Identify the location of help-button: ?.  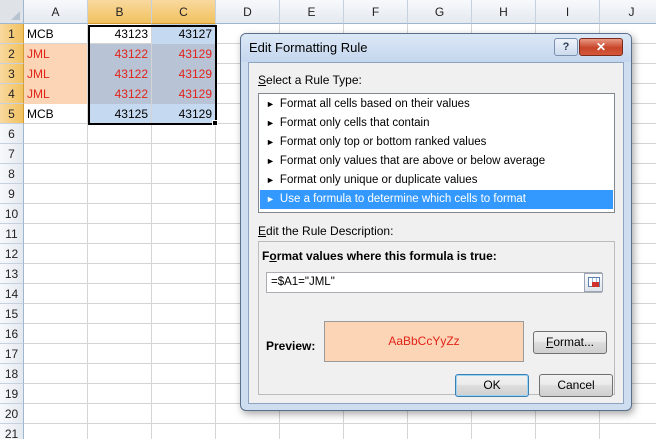
(566, 47).